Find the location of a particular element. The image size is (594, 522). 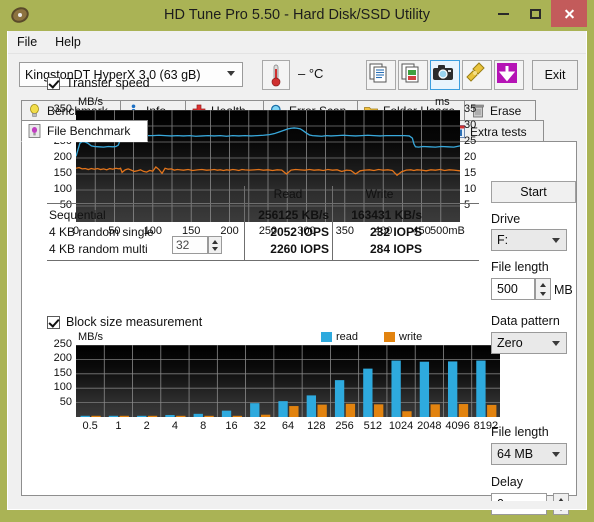

block-size-checkbox: Block size measurement is located at coordinates (124, 322).